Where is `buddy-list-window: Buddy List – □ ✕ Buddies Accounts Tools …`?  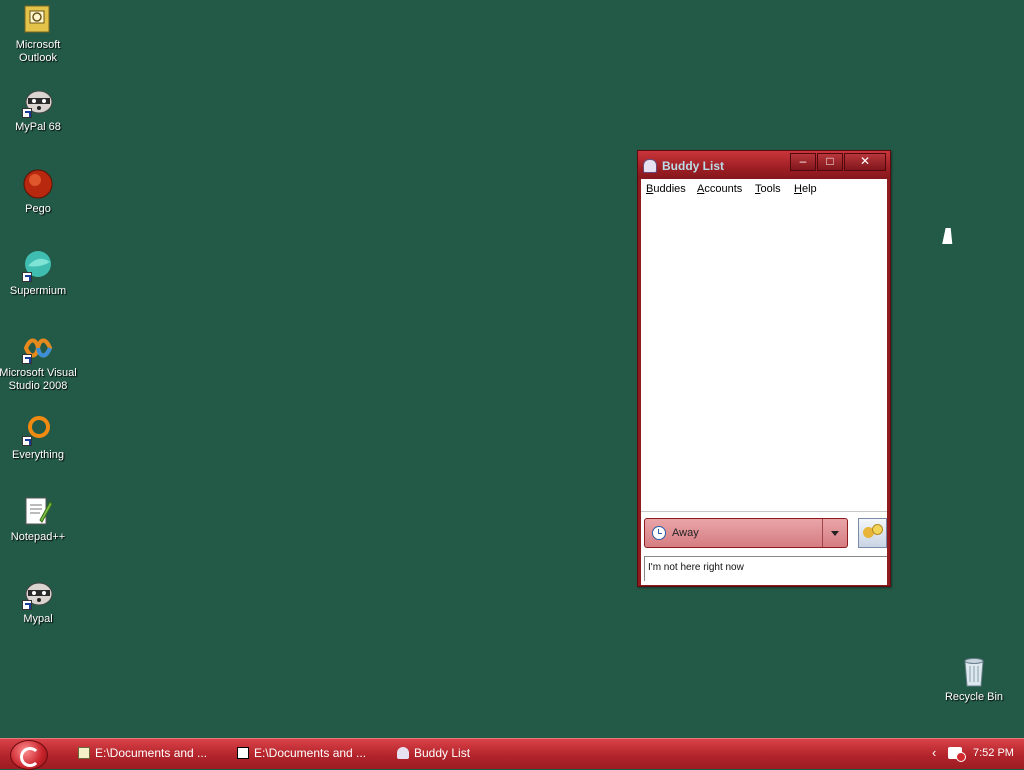
buddy-list-window: Buddy List – □ ✕ Buddies Accounts Tools … is located at coordinates (764, 368).